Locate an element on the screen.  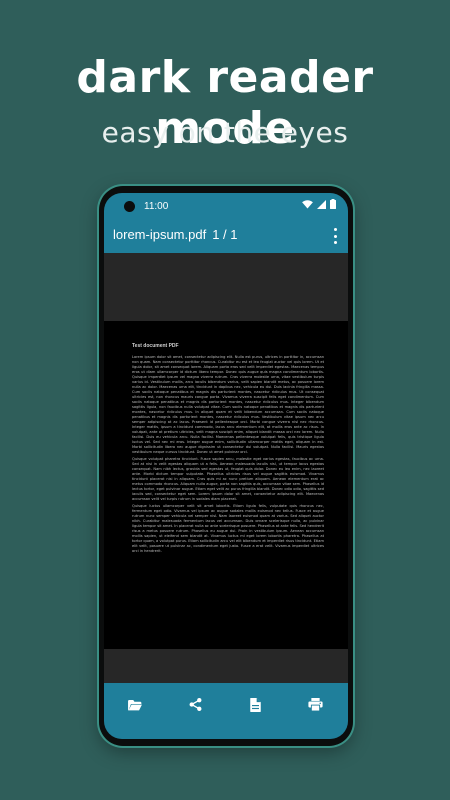
promo-subline: easy on the eyes is located at coordinates (225, 132).